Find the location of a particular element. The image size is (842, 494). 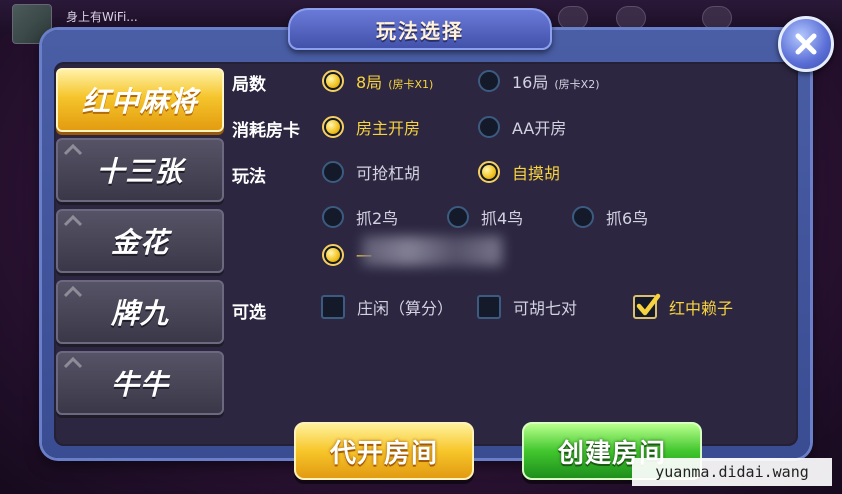

blurred-region is located at coordinates (432, 251).